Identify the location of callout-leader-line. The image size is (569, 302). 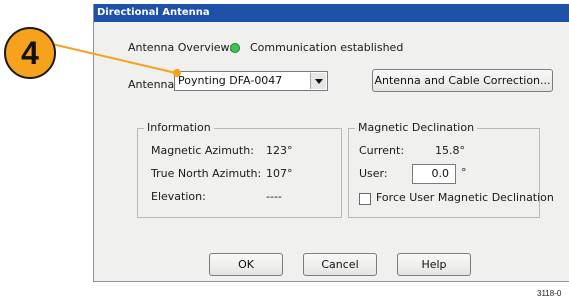
(116, 60).